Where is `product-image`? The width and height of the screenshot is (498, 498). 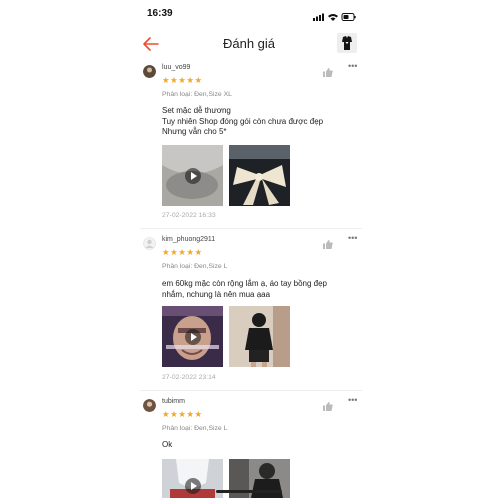 product-image is located at coordinates (347, 43).